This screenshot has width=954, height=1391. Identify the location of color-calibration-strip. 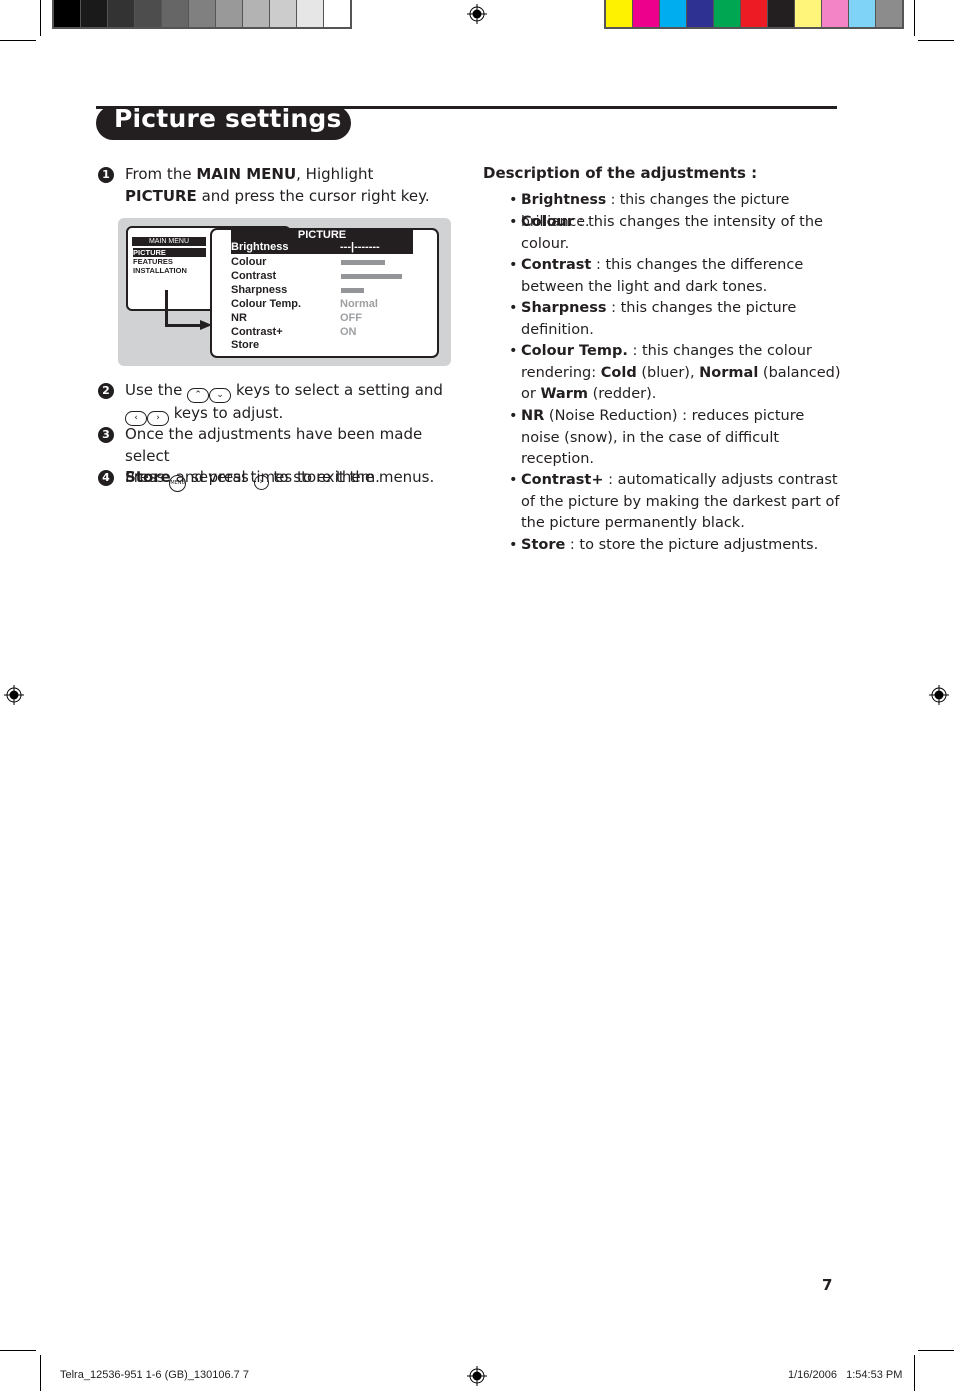
(754, 14).